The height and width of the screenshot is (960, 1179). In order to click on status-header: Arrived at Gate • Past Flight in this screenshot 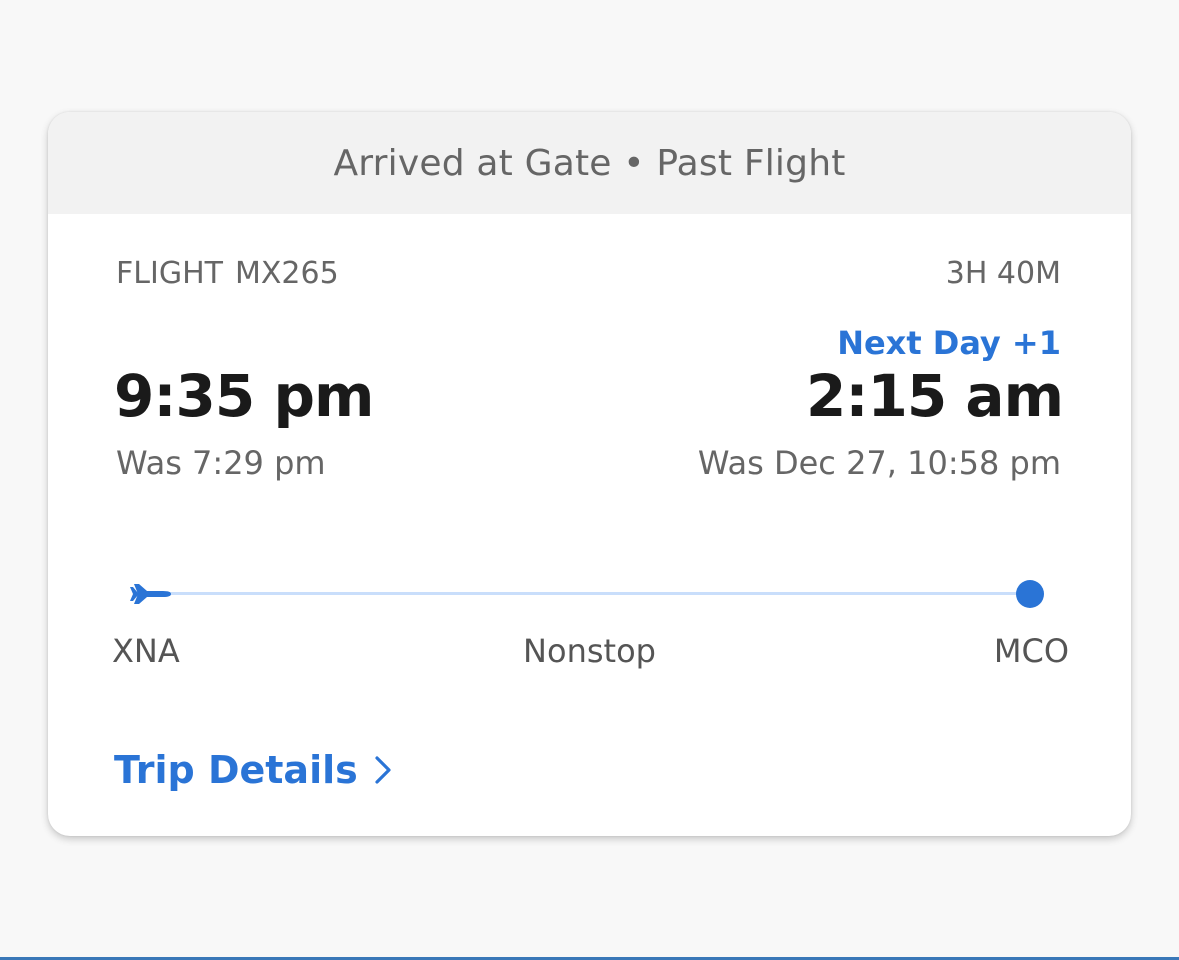, I will do `click(589, 163)`.